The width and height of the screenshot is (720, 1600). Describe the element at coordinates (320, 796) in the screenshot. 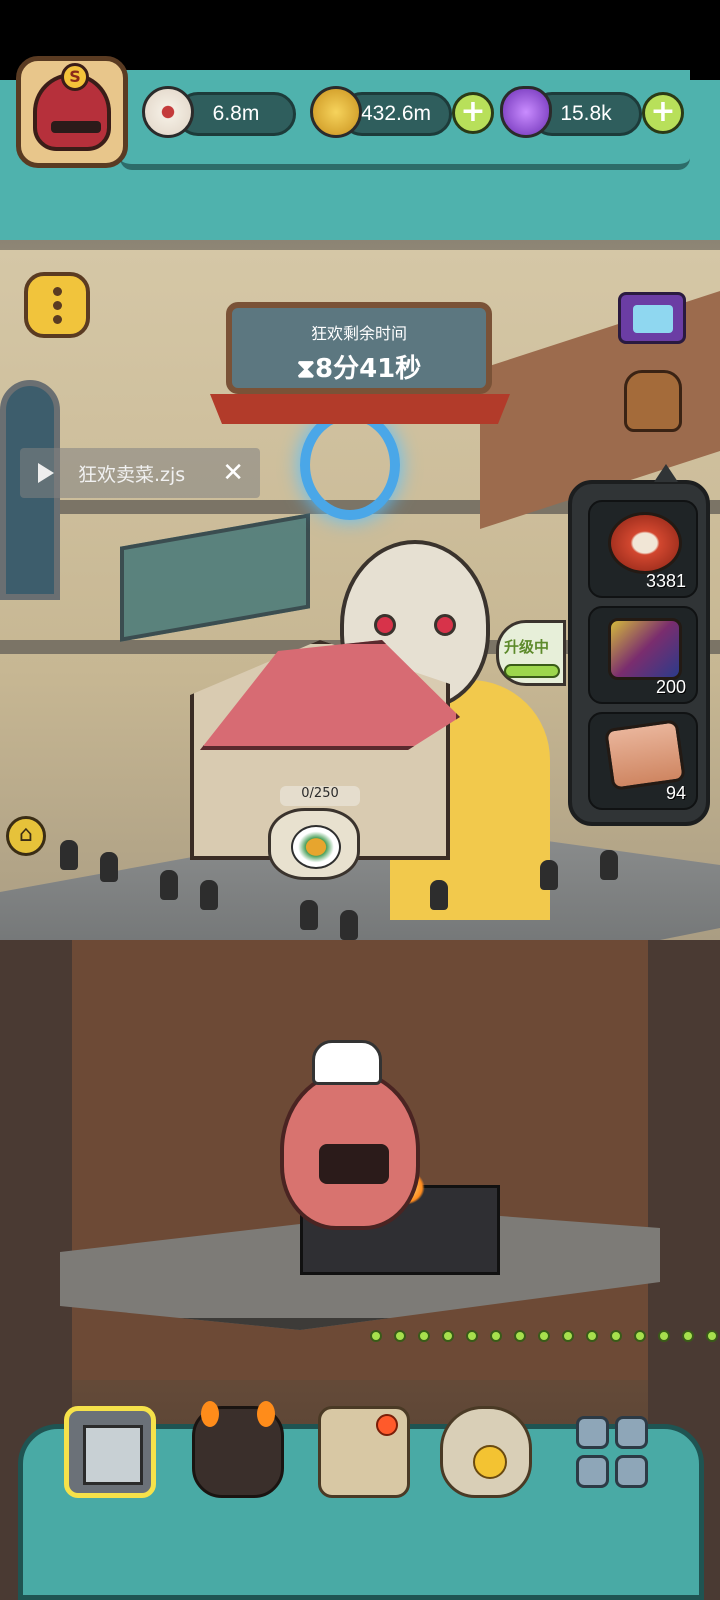

I see `dish-progress: 0/250` at that location.